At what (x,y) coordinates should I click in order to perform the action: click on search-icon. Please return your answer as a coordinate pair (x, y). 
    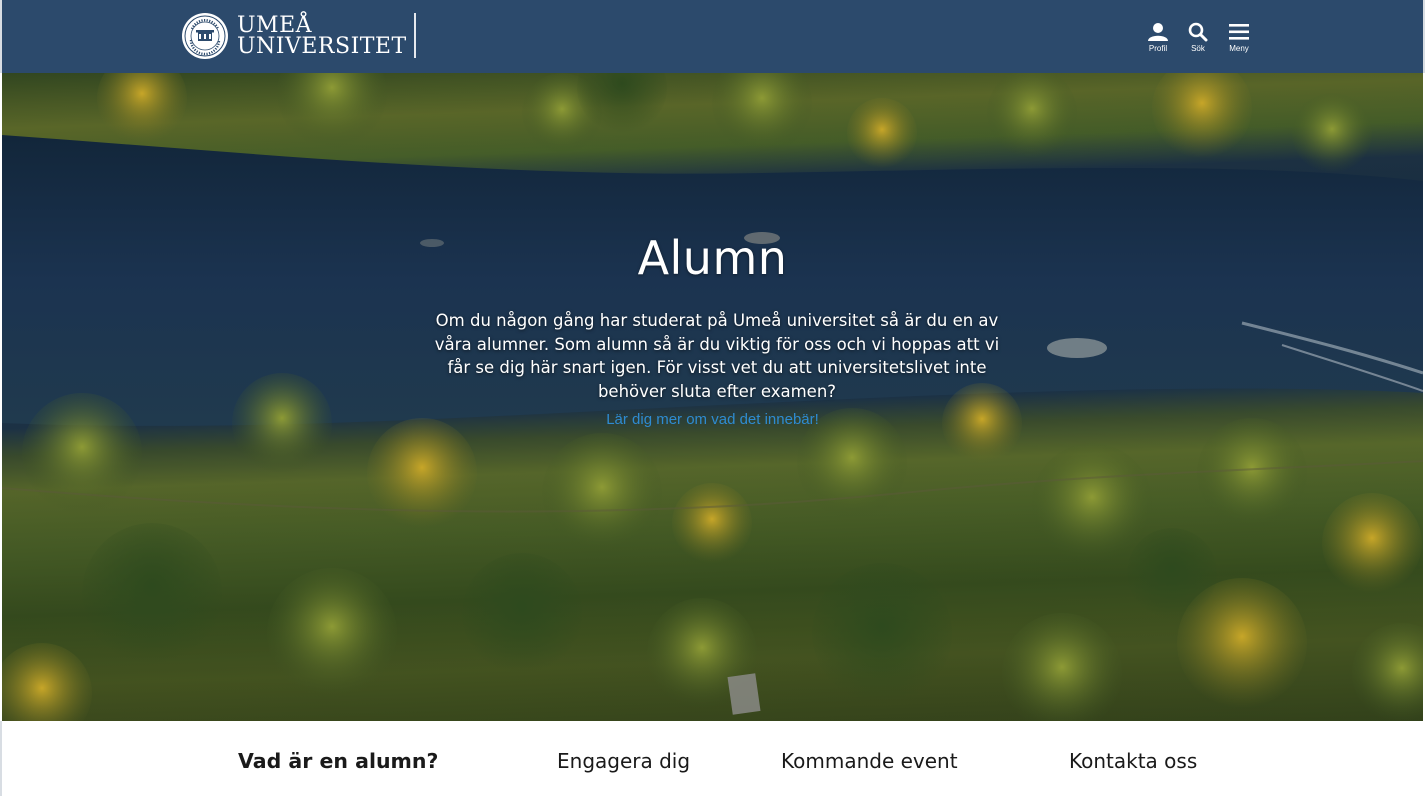
    Looking at the image, I should click on (1198, 32).